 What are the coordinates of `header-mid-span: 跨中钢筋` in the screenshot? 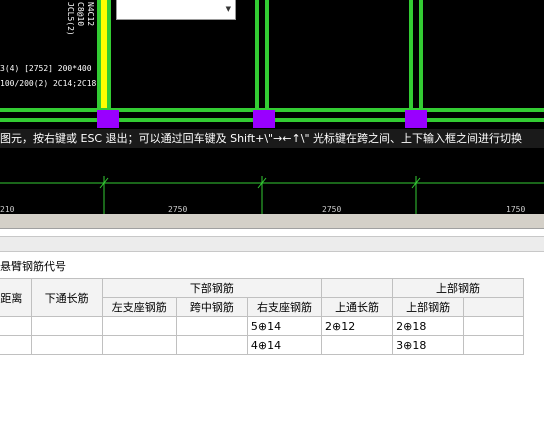 It's located at (211, 307).